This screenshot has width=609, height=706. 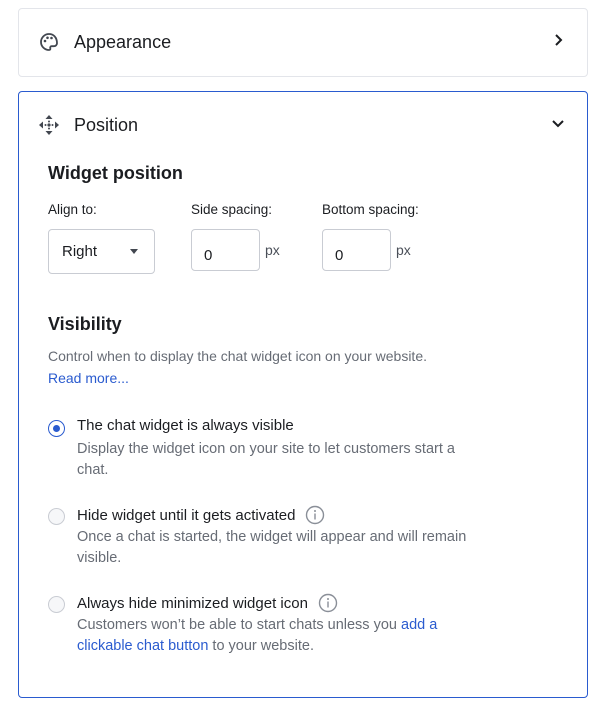 I want to click on side-spacing-unit: px, so click(x=272, y=250).